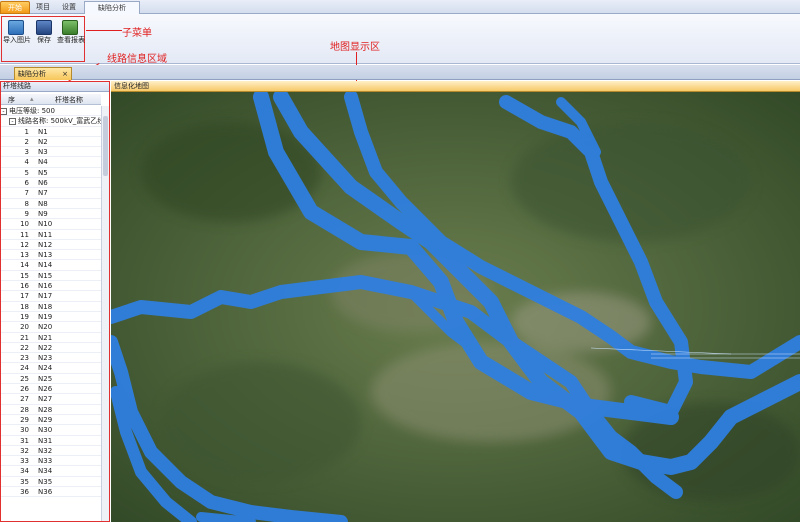 The width and height of the screenshot is (800, 522). Describe the element at coordinates (26, 203) in the screenshot. I see `row-index: 8` at that location.